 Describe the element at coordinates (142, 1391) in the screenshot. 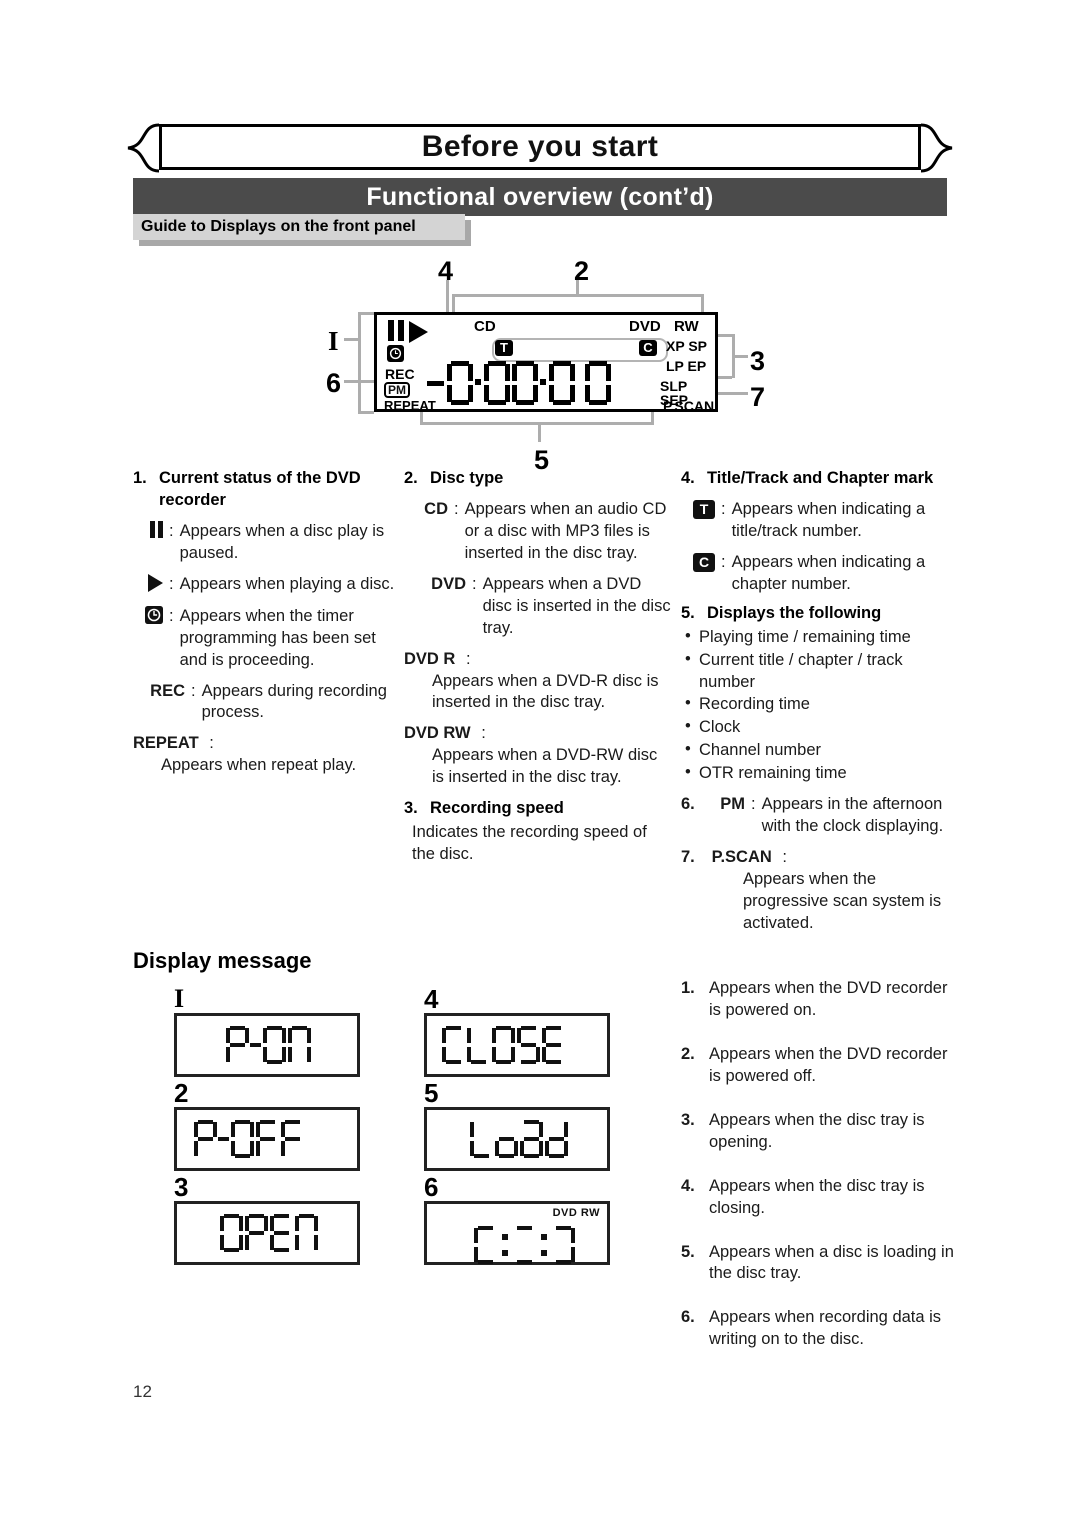

I see `page-number: 12` at that location.